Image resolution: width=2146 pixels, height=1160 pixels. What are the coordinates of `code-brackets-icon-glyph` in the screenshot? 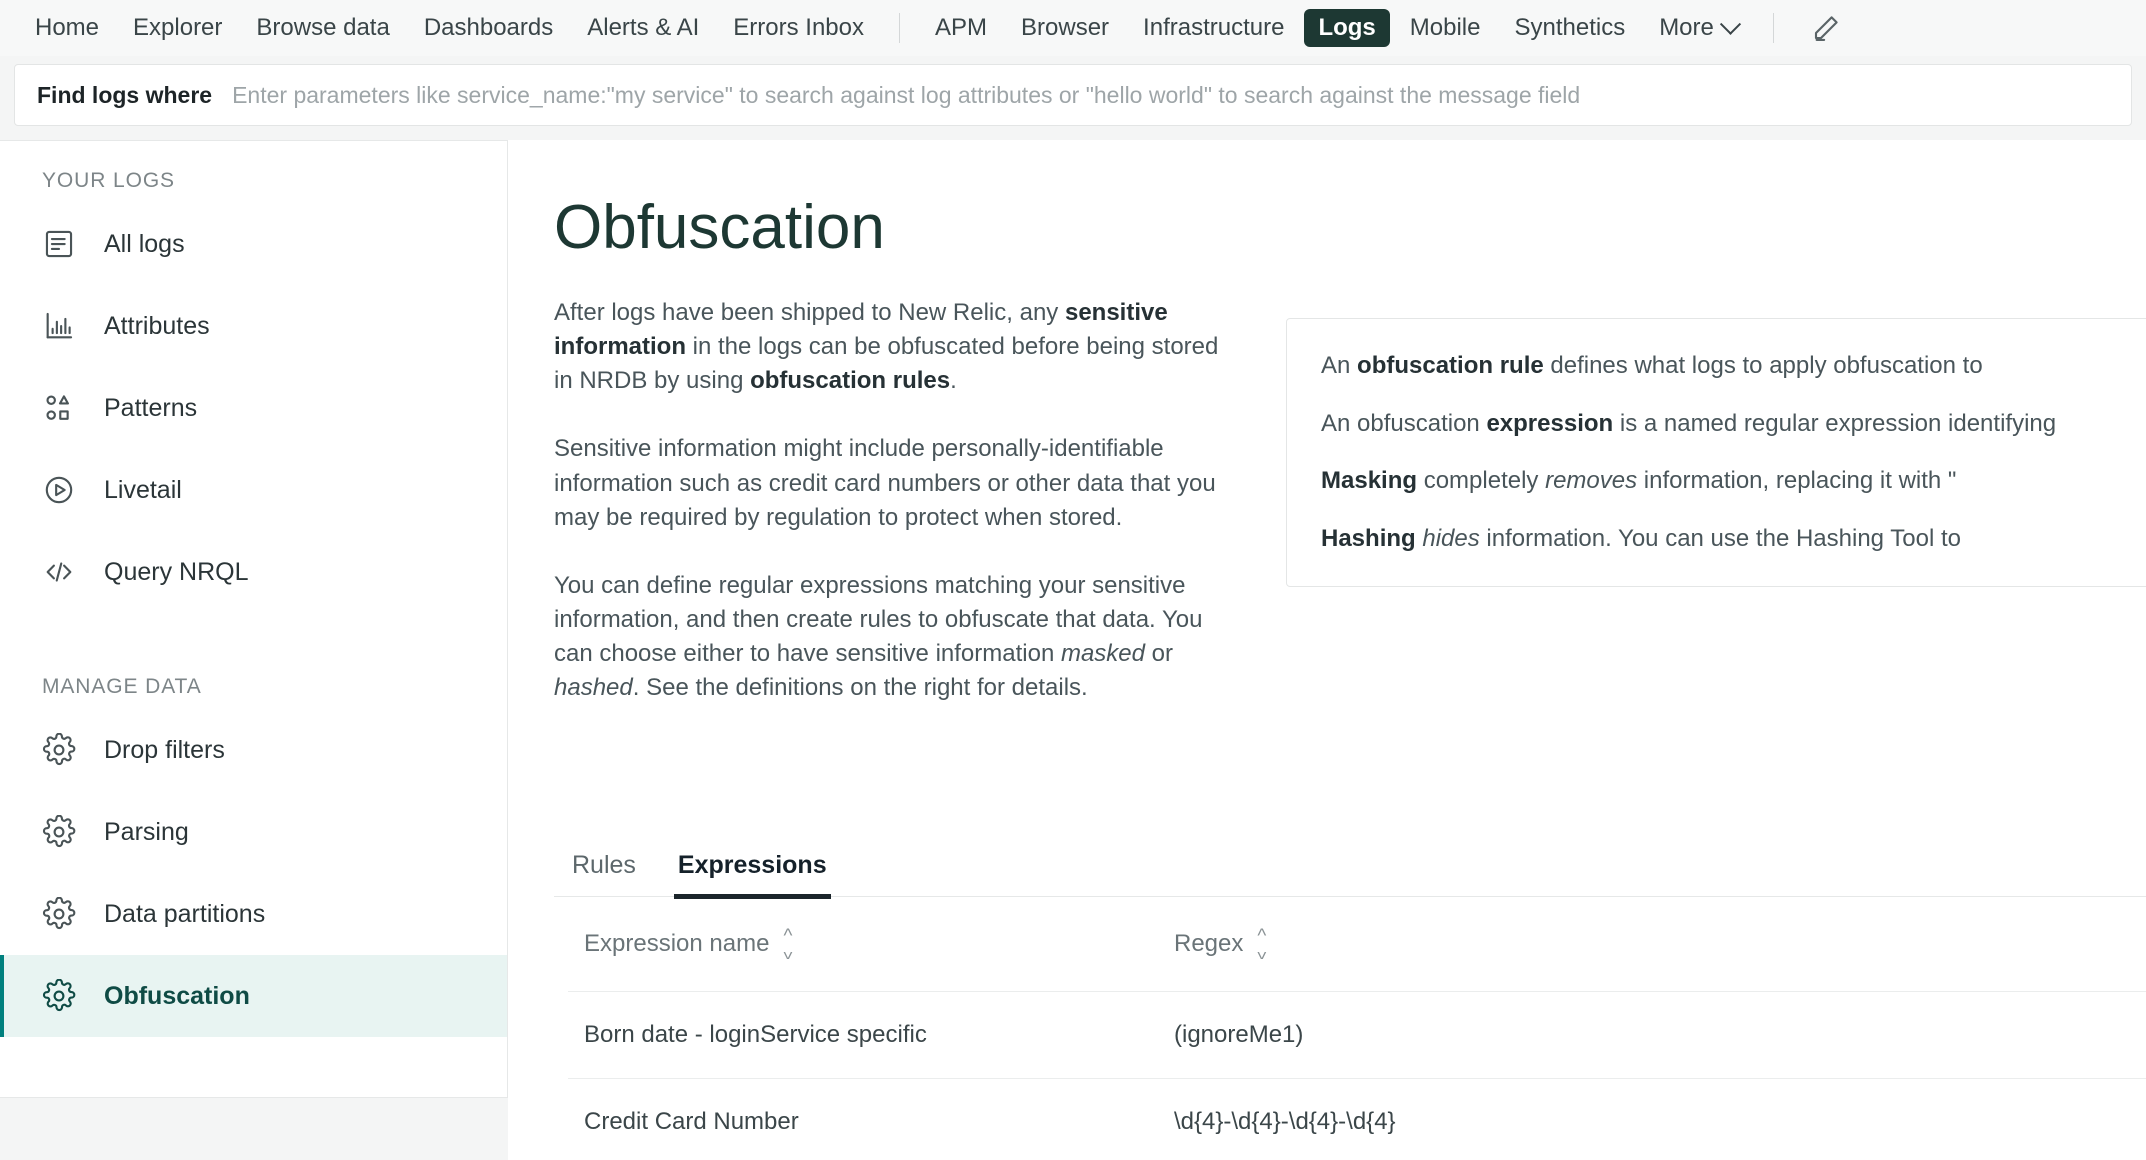 It's located at (59, 572).